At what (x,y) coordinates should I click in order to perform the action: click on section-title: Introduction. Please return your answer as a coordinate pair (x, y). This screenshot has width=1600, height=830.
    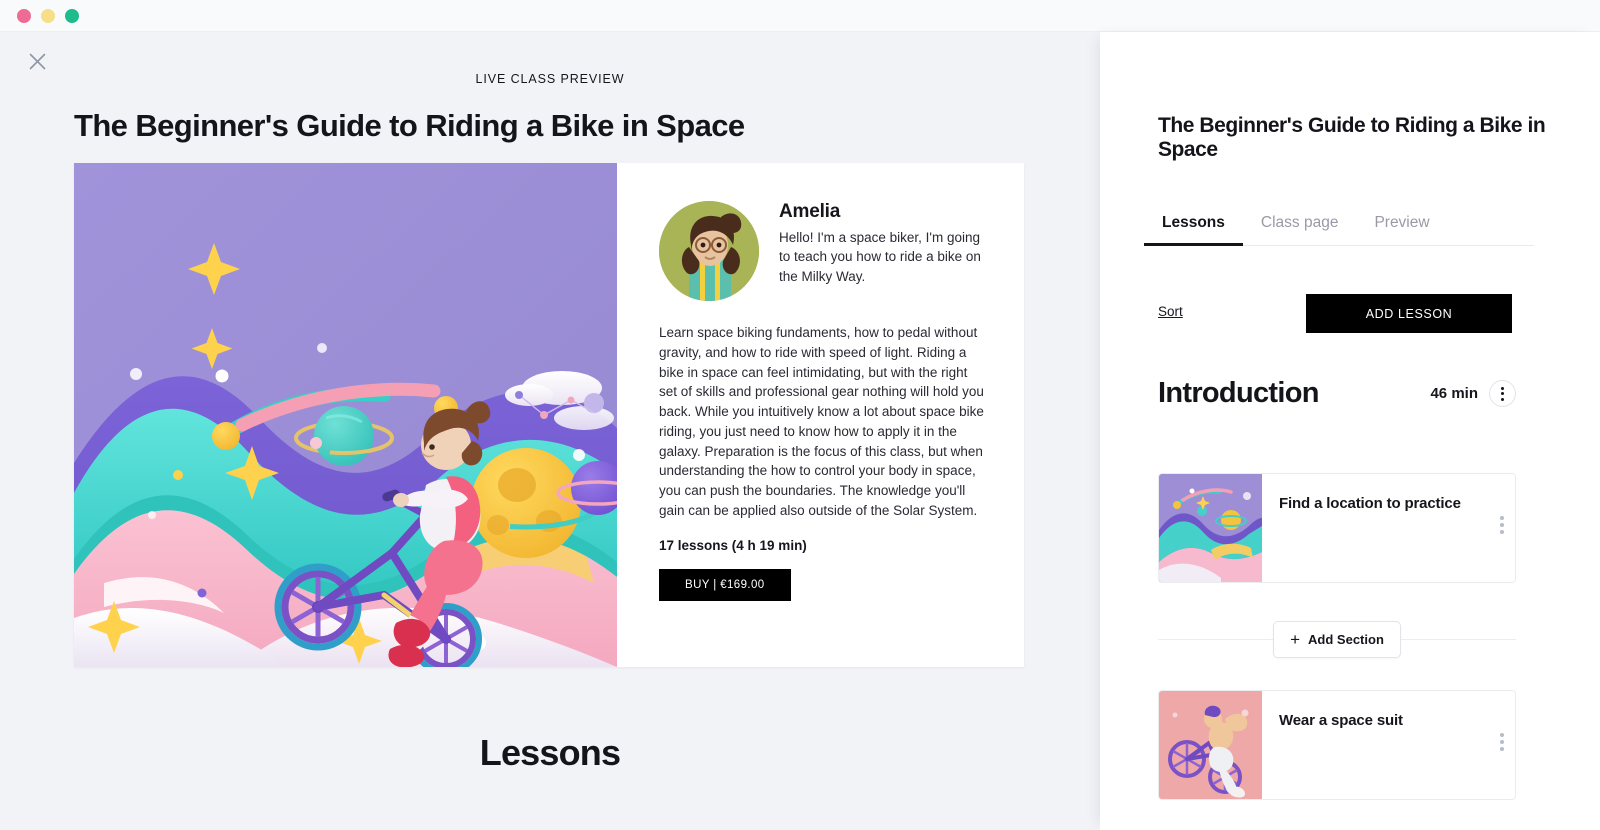
    Looking at the image, I should click on (1238, 393).